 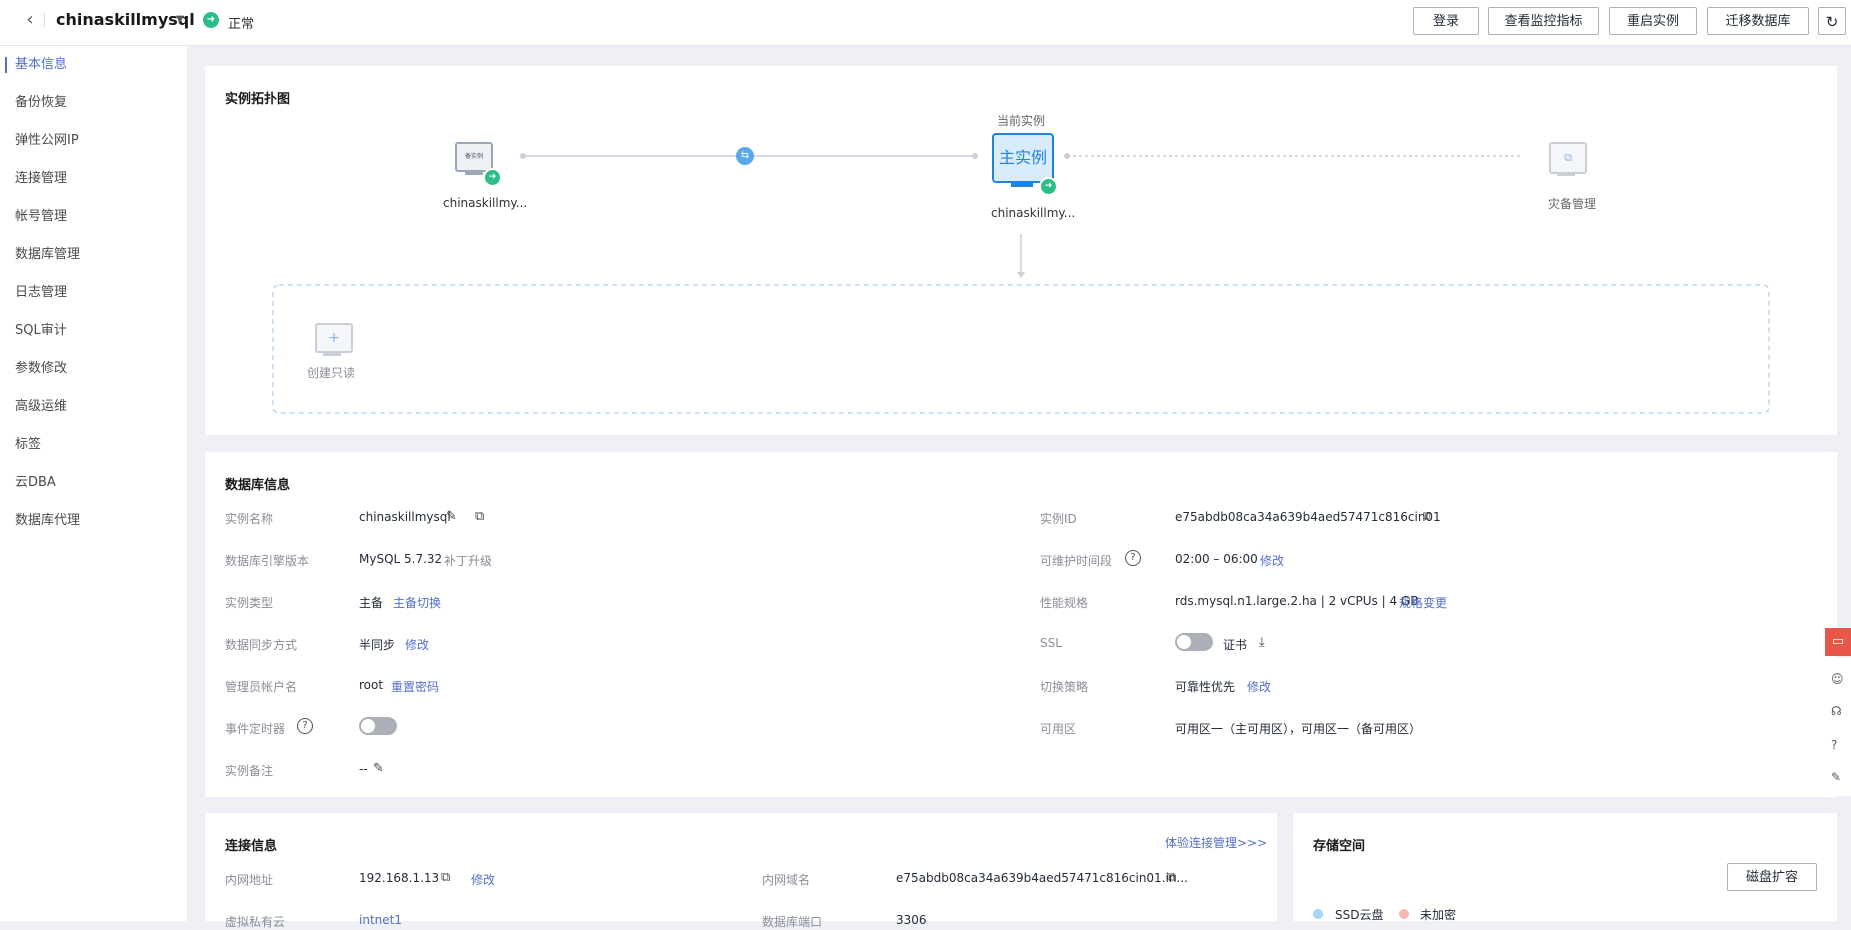 What do you see at coordinates (1423, 602) in the screenshot?
I see `spec-change-link: 规格变更` at bounding box center [1423, 602].